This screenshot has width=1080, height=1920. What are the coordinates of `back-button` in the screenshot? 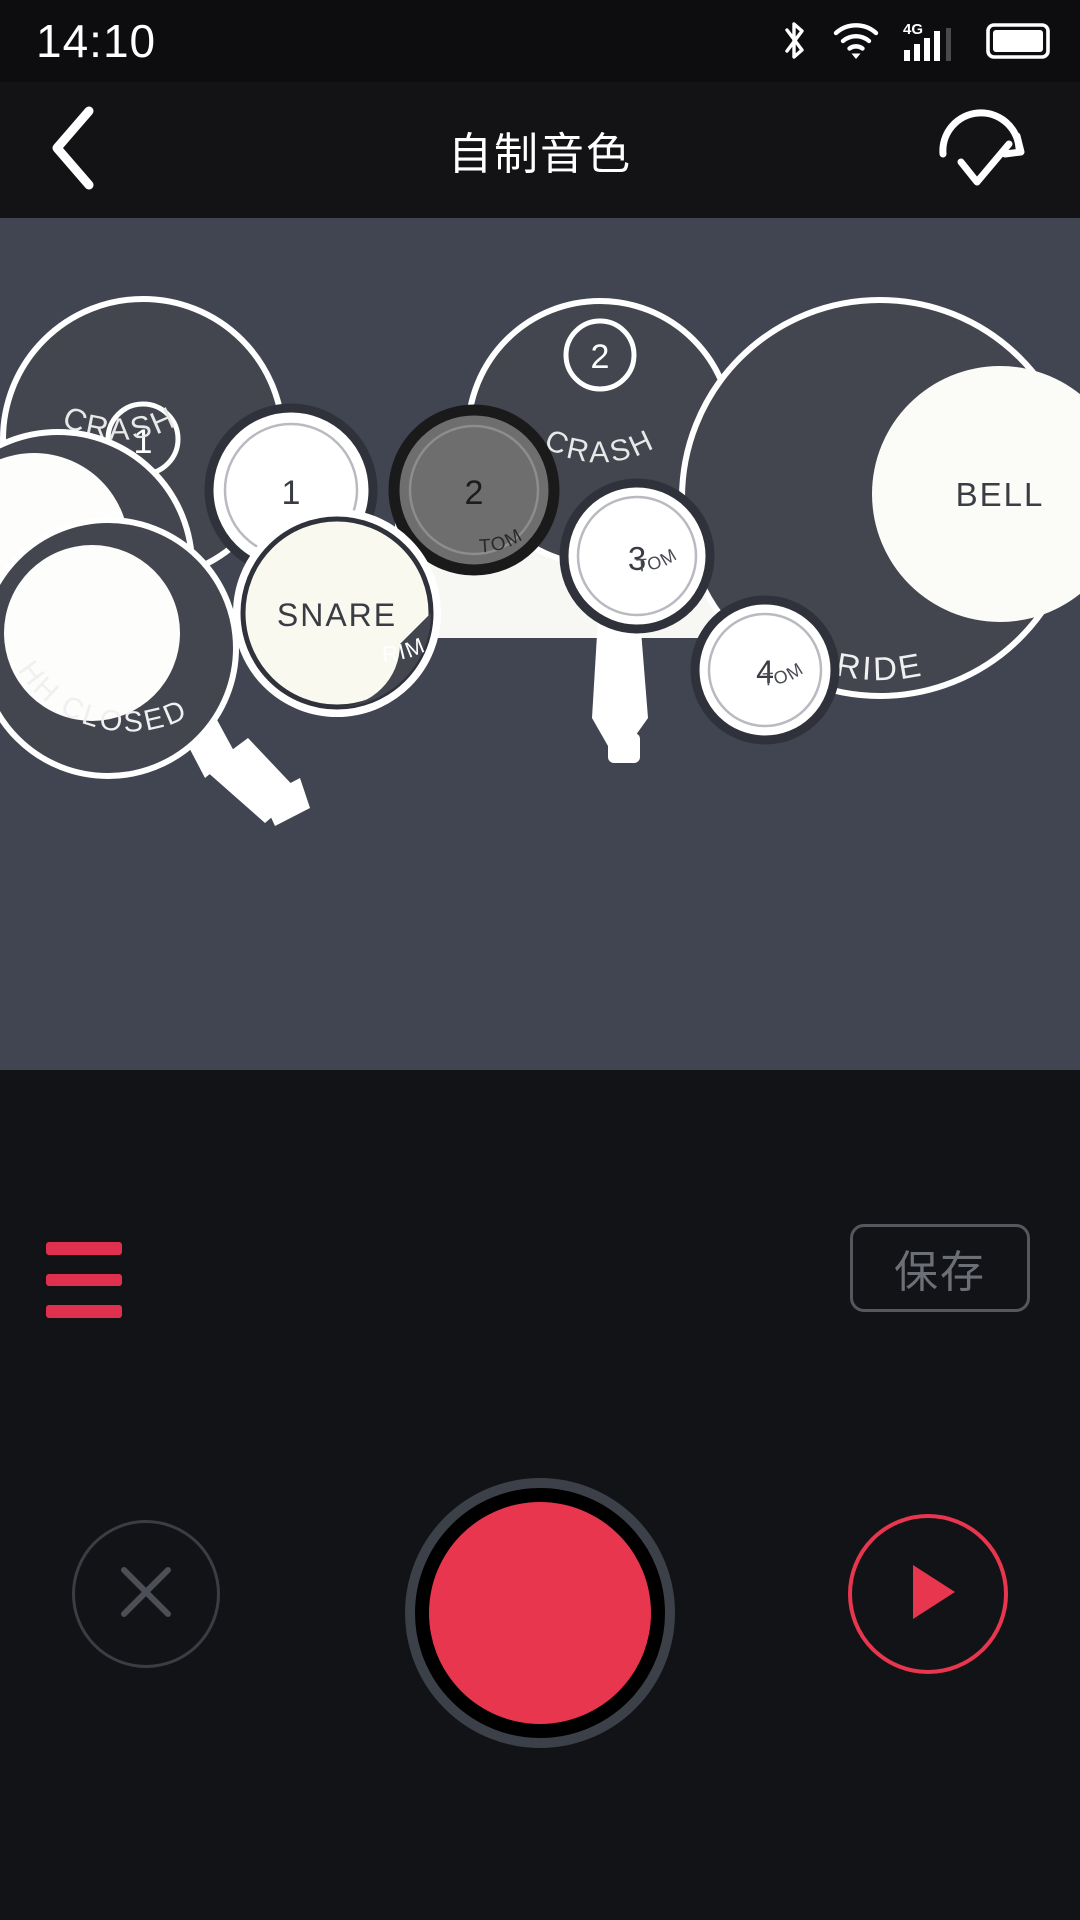 It's located at (75, 150).